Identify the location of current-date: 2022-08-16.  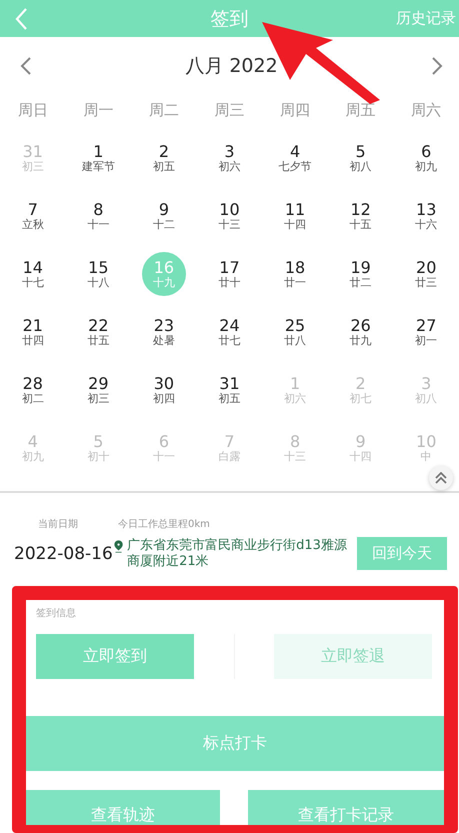
(64, 554).